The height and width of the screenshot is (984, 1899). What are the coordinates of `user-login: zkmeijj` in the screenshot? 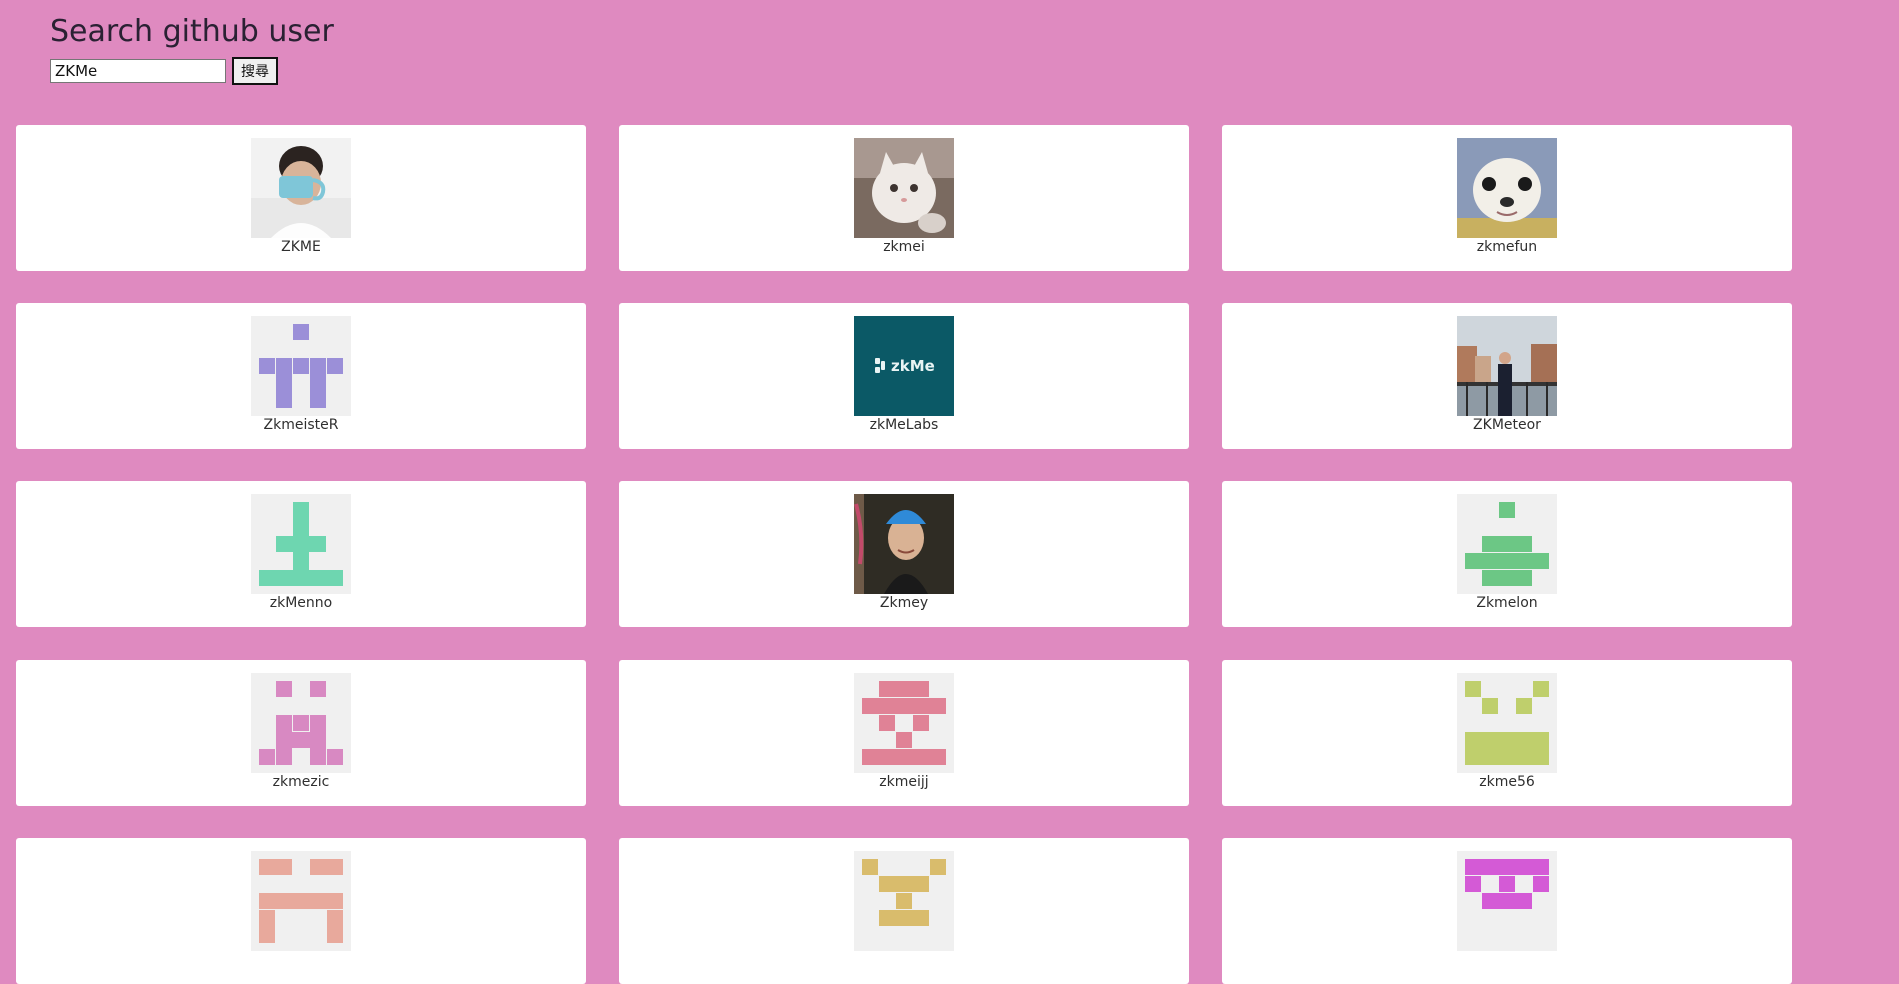 It's located at (904, 782).